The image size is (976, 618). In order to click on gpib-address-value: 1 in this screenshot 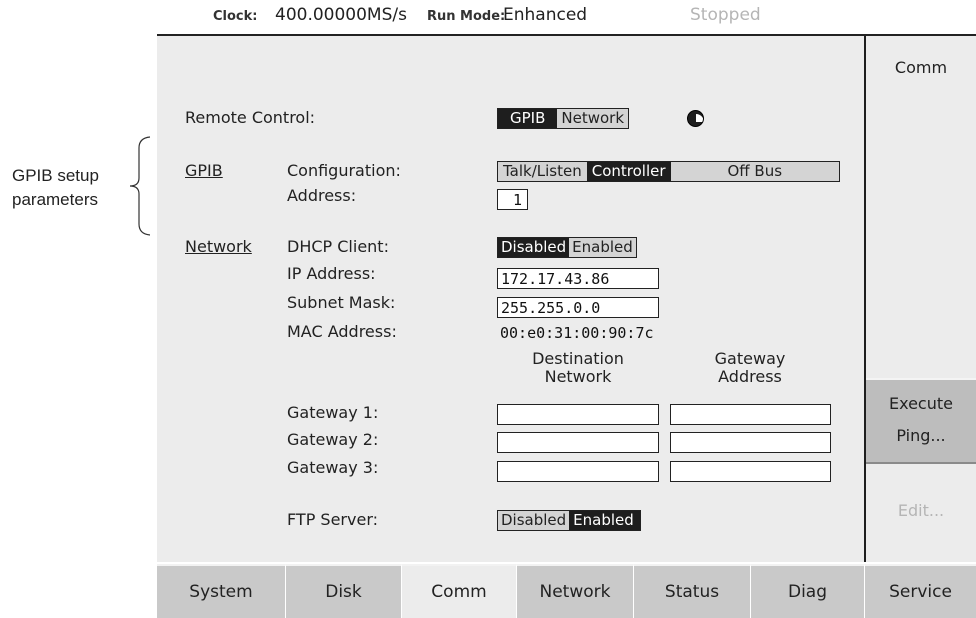, I will do `click(517, 200)`.